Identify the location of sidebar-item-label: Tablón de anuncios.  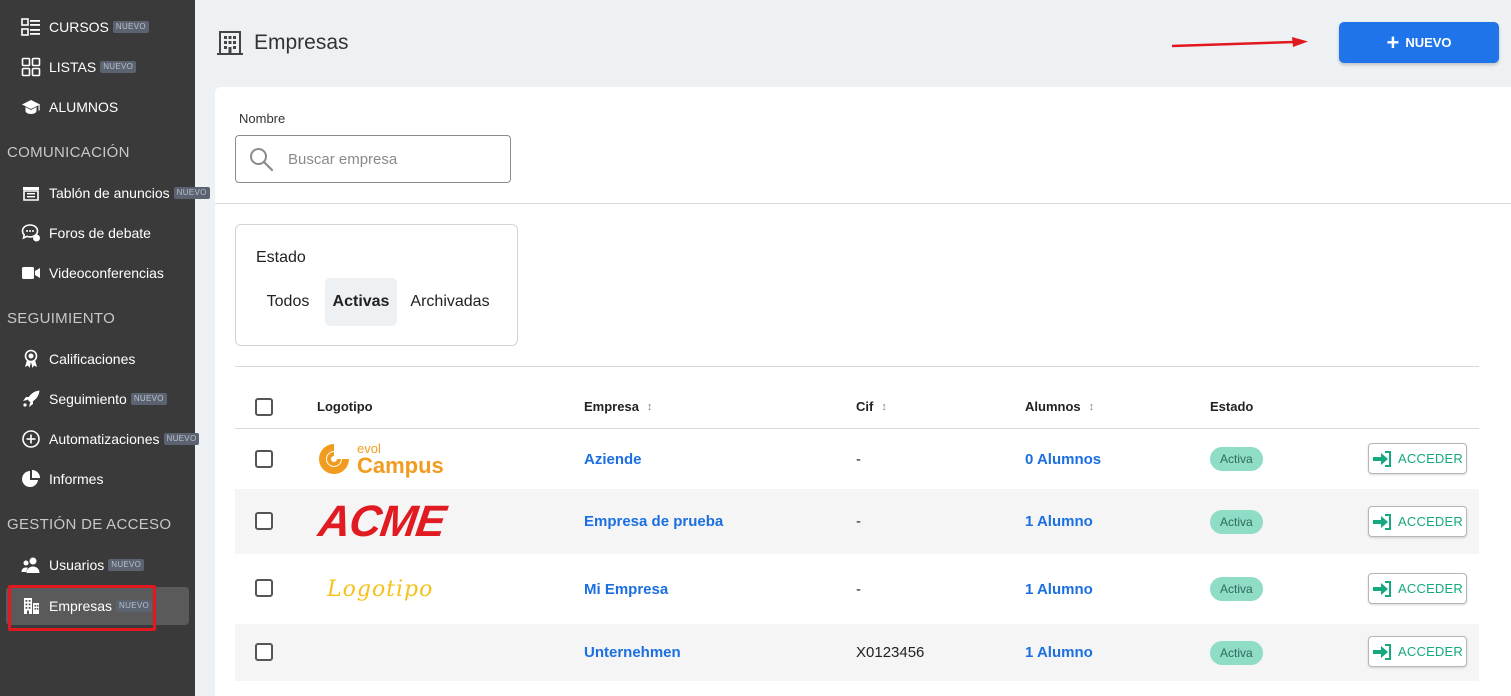
(109, 193).